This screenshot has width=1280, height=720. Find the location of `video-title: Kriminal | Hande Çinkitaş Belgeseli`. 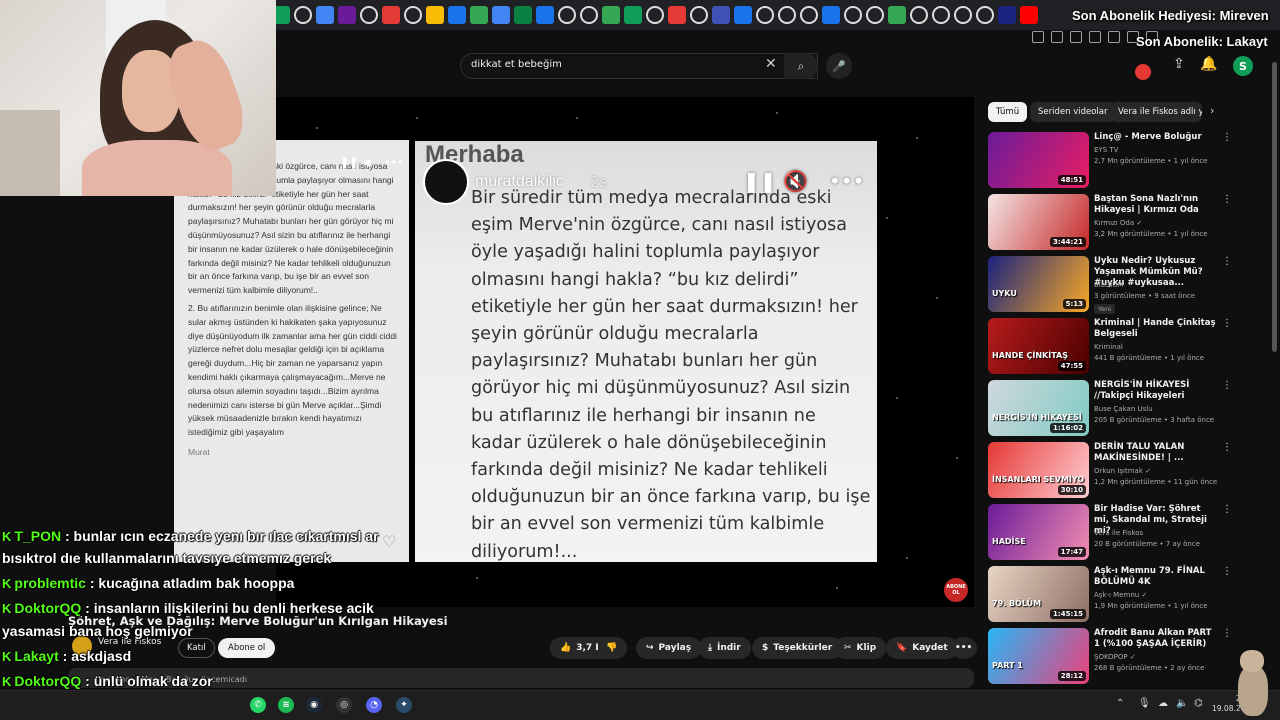

video-title: Kriminal | Hande Çinkitaş Belgeseli is located at coordinates (1156, 329).